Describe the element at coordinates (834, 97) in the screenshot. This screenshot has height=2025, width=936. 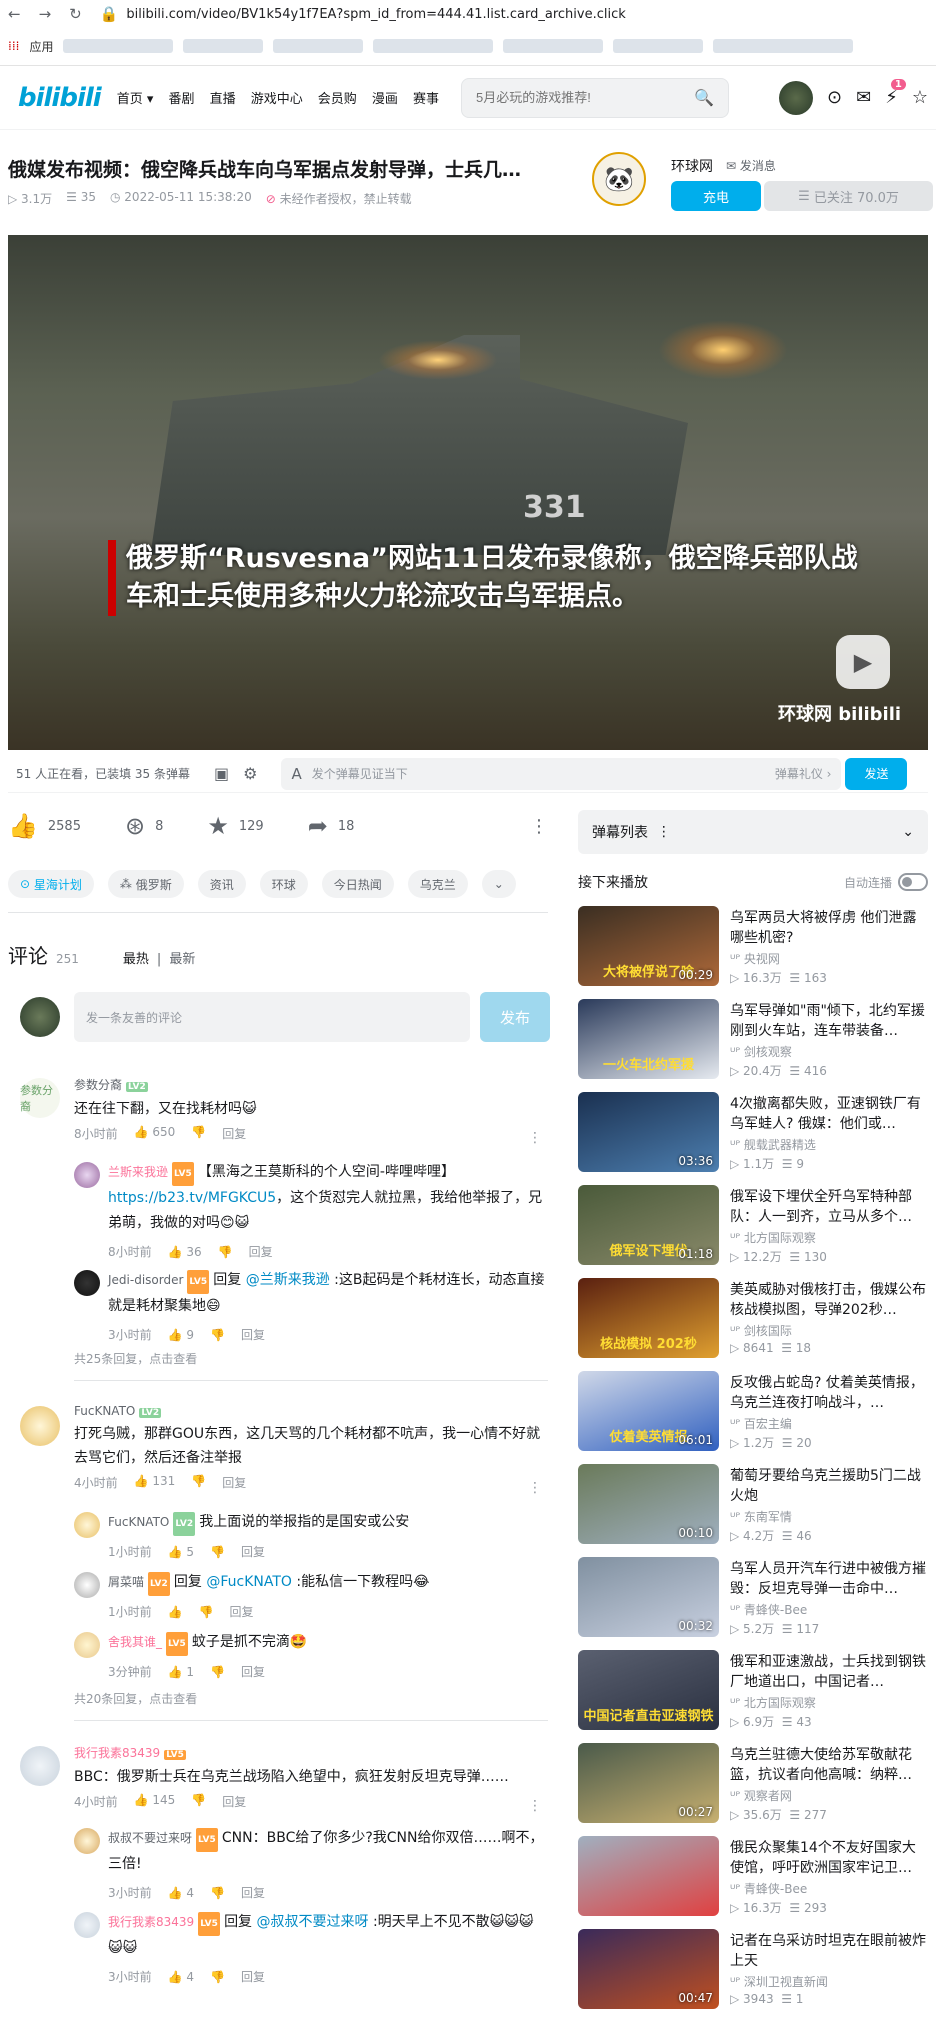
I see `vip-icon: ⊙` at that location.